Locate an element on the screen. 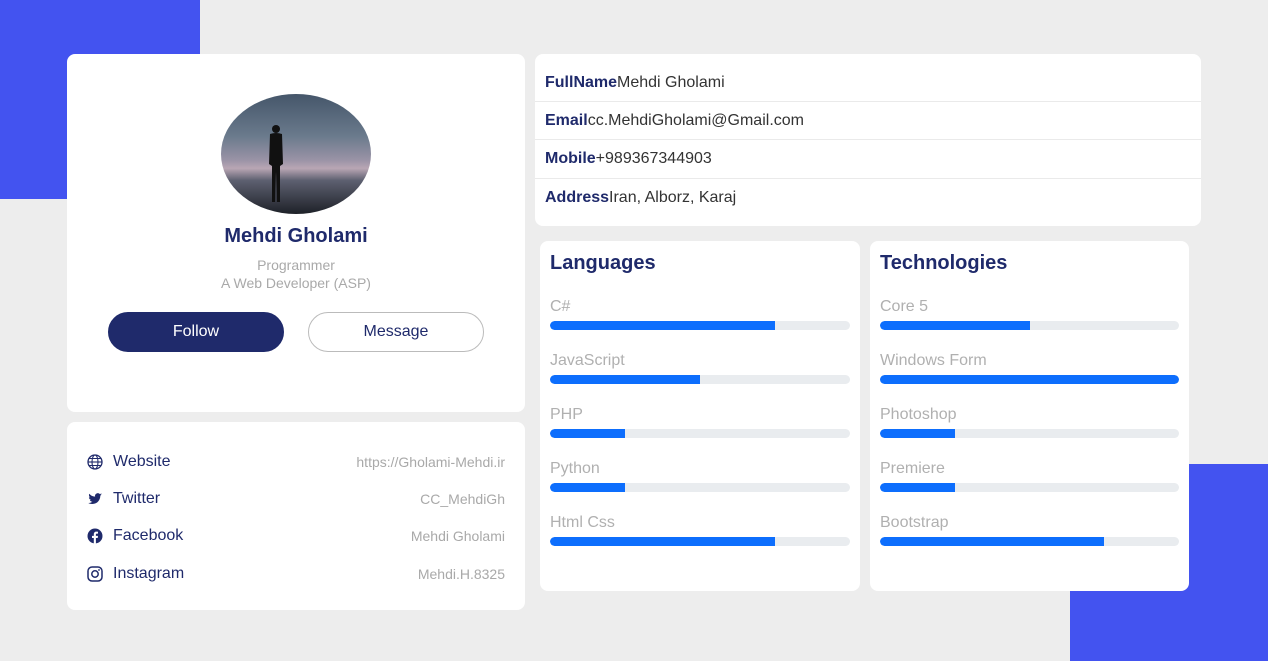 This screenshot has height=661, width=1268. social-row-instagram: Instagram Mehdi.H.8325 is located at coordinates (296, 574).